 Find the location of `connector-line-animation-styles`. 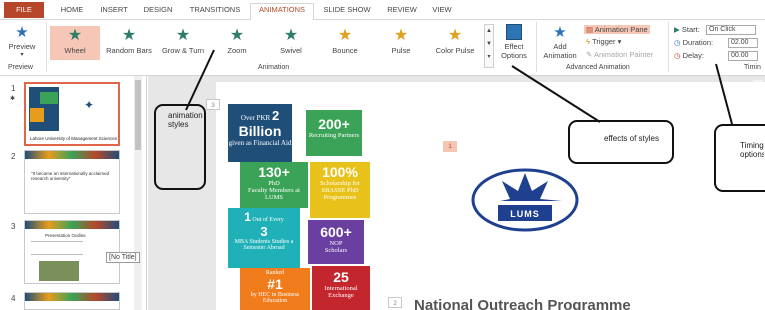

connector-line-animation-styles is located at coordinates (200, 80).